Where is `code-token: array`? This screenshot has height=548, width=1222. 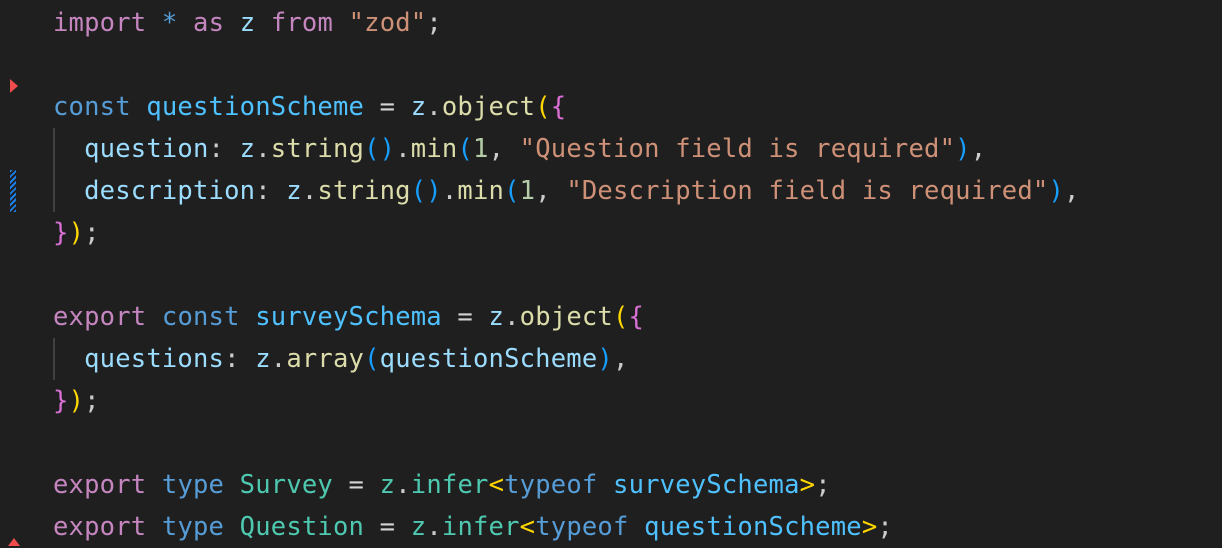
code-token: array is located at coordinates (325, 359).